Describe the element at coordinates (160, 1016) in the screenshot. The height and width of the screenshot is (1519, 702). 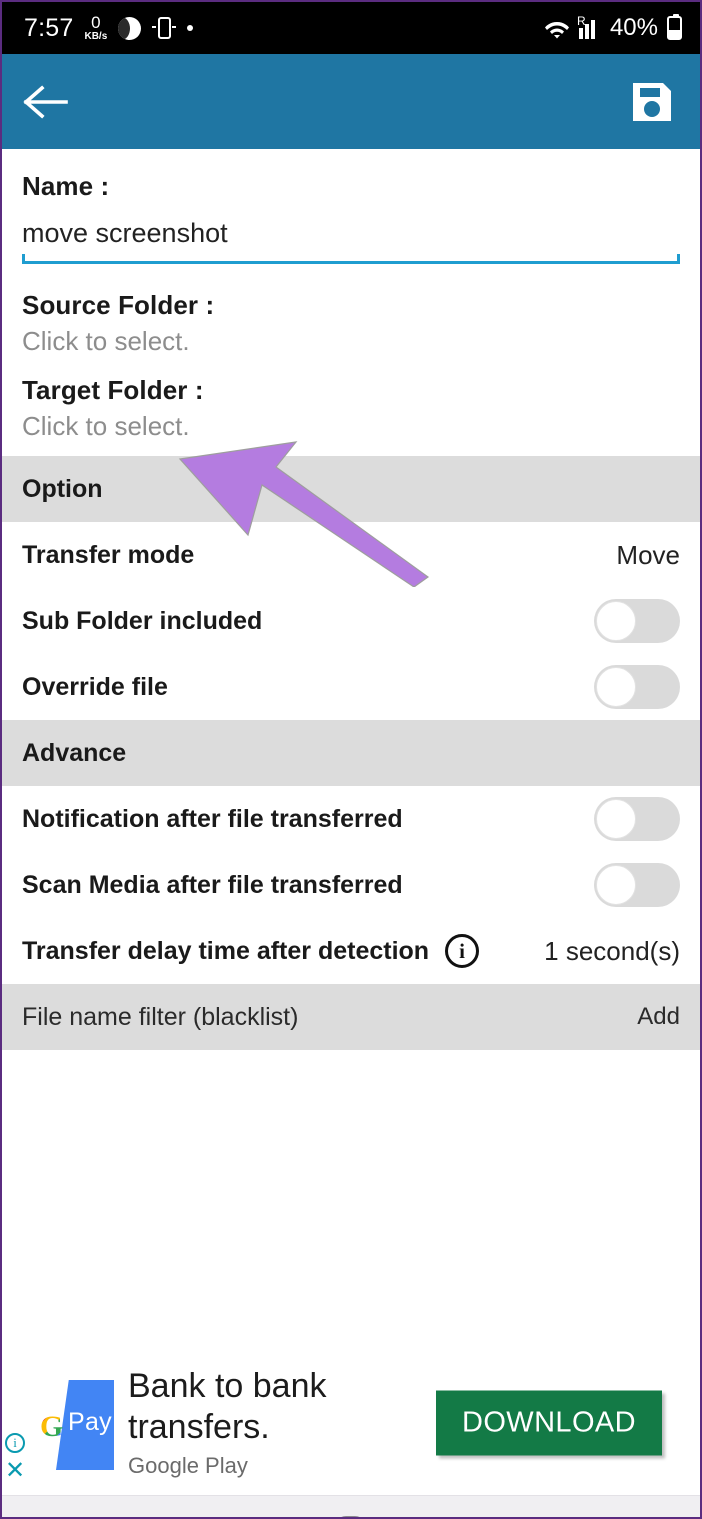
I see `file-name-filter-label: File name filter (blacklist)` at that location.